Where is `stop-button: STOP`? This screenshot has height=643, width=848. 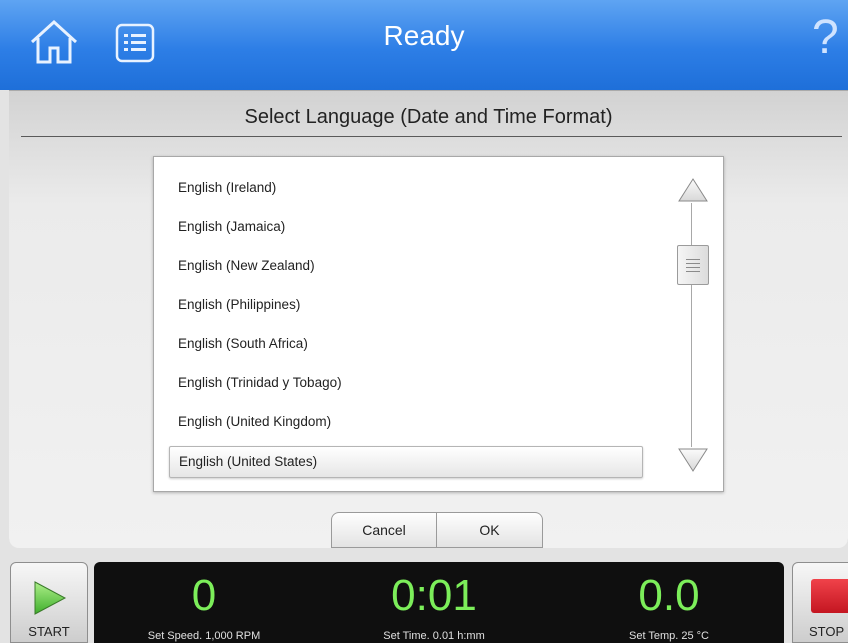 stop-button: STOP is located at coordinates (820, 602).